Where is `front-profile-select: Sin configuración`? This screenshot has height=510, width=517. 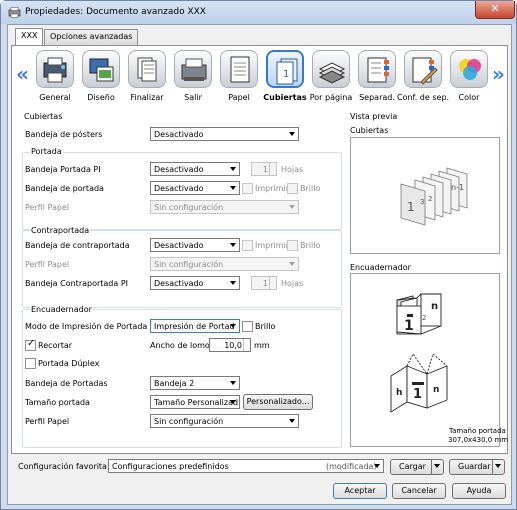
front-profile-select: Sin configuración is located at coordinates (224, 207).